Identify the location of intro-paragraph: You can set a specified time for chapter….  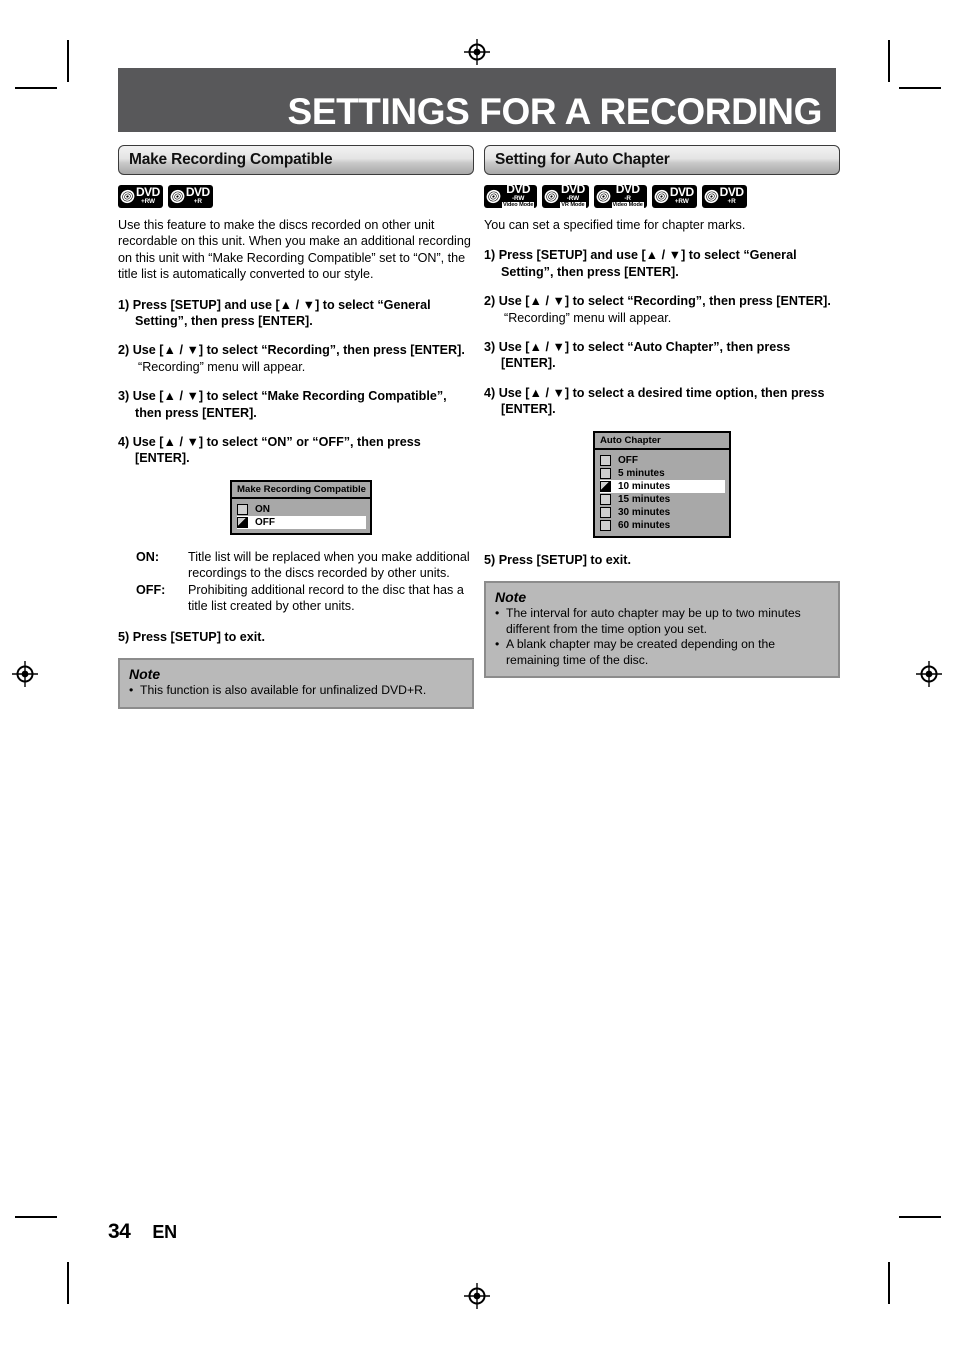
(615, 225).